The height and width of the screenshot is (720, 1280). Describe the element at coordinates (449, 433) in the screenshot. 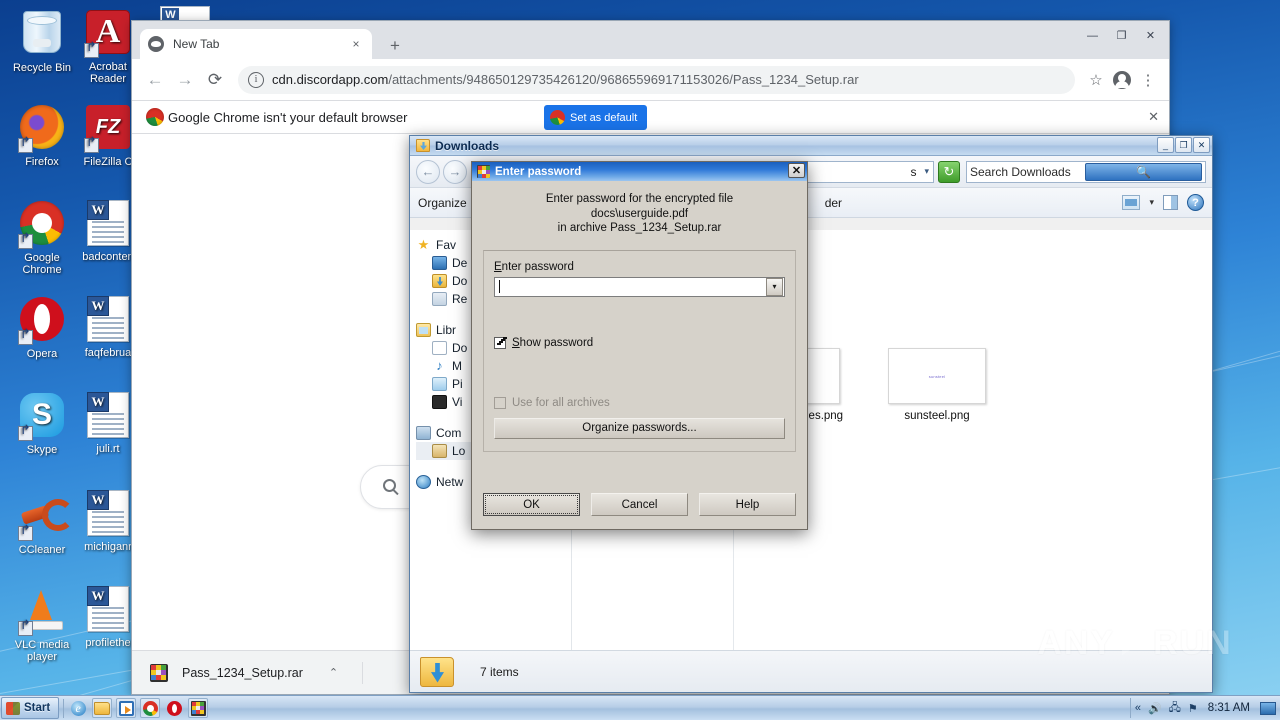

I see `sidebar-item-label: Com` at that location.